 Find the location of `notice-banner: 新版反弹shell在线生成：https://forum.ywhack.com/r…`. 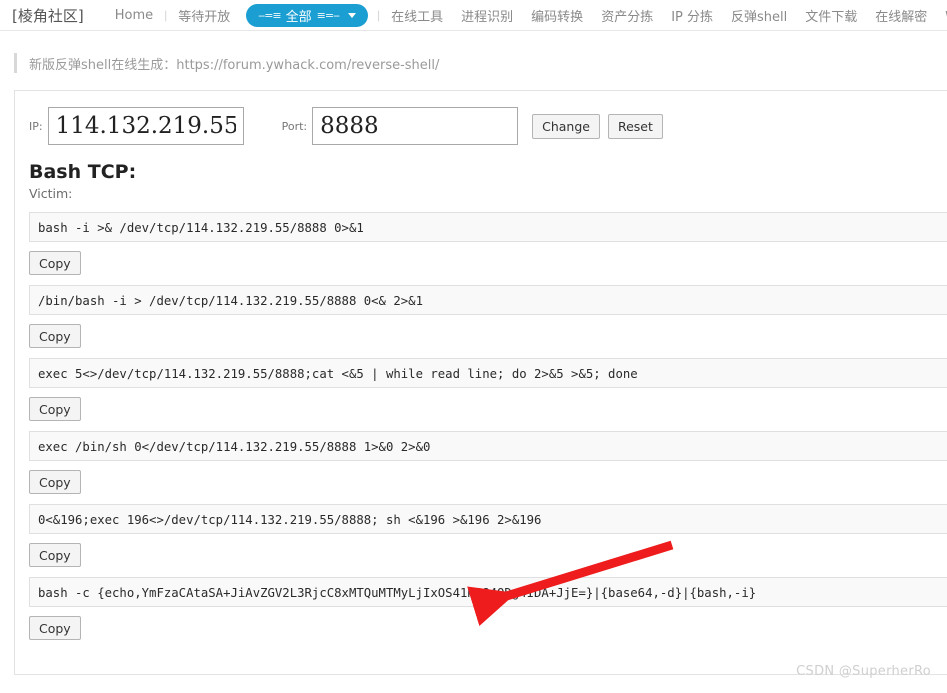

notice-banner: 新版反弹shell在线生成：https://forum.ywhack.com/r… is located at coordinates (473, 52).